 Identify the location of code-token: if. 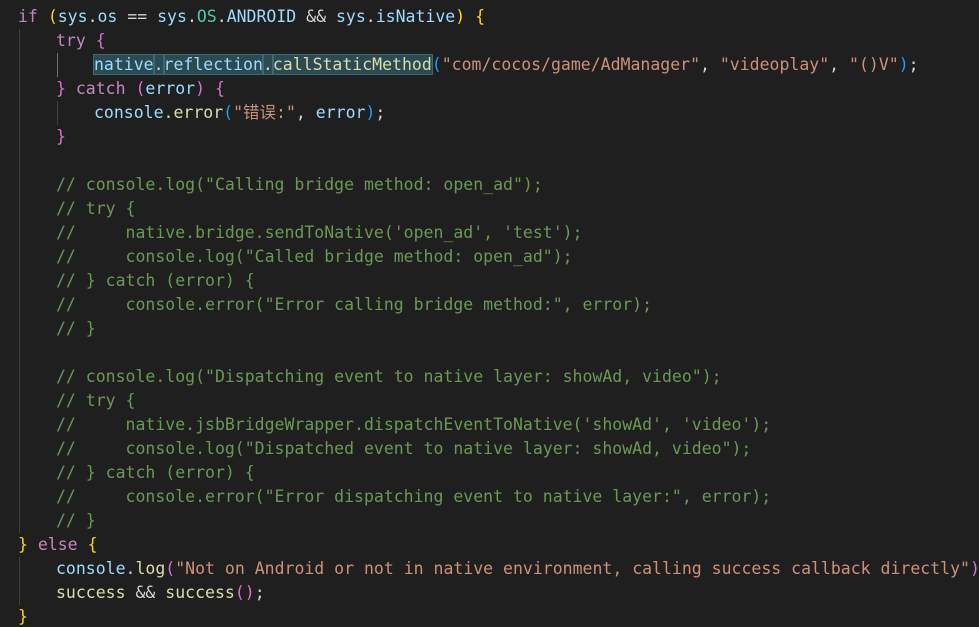
(28, 16).